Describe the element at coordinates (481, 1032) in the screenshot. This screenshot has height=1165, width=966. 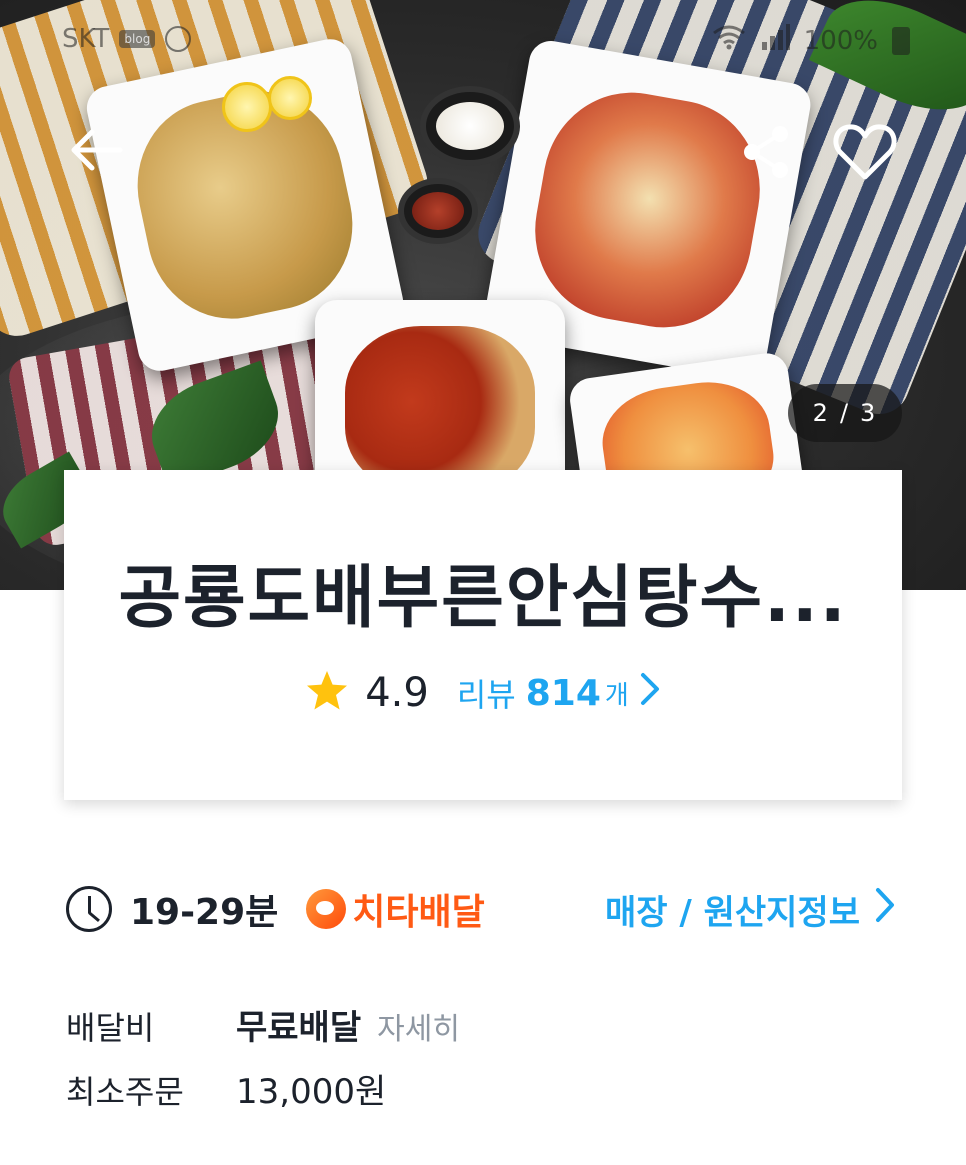
I see `delivery-fee-row: 배달비 무료배달 자세히` at that location.